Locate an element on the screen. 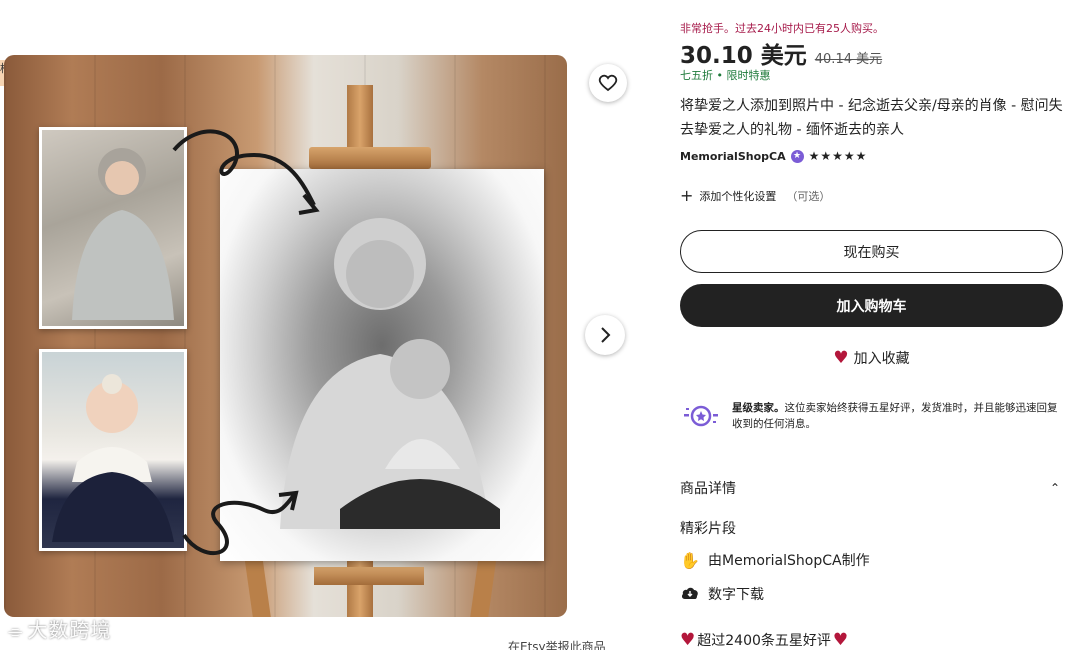  heart-right-icon: ♥ is located at coordinates (840, 640).